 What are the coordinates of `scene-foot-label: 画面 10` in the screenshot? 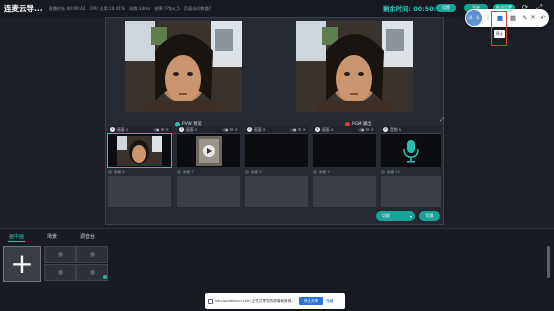 It's located at (393, 171).